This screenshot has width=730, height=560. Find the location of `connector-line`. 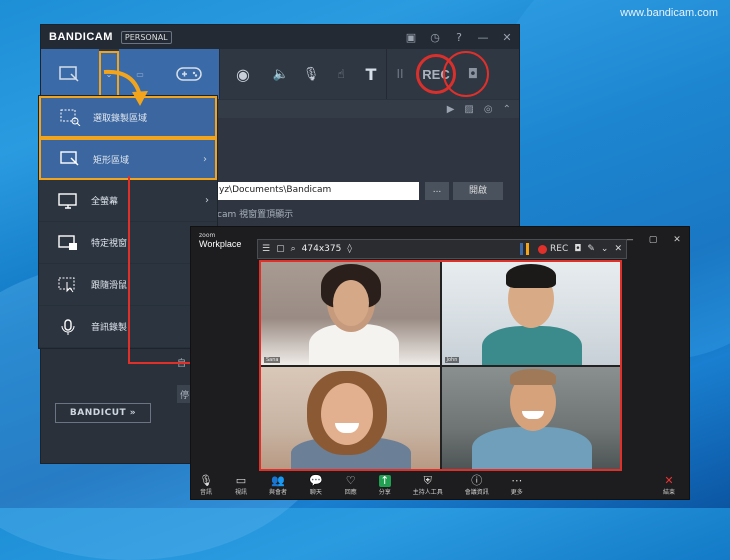

connector-line is located at coordinates (129, 270).